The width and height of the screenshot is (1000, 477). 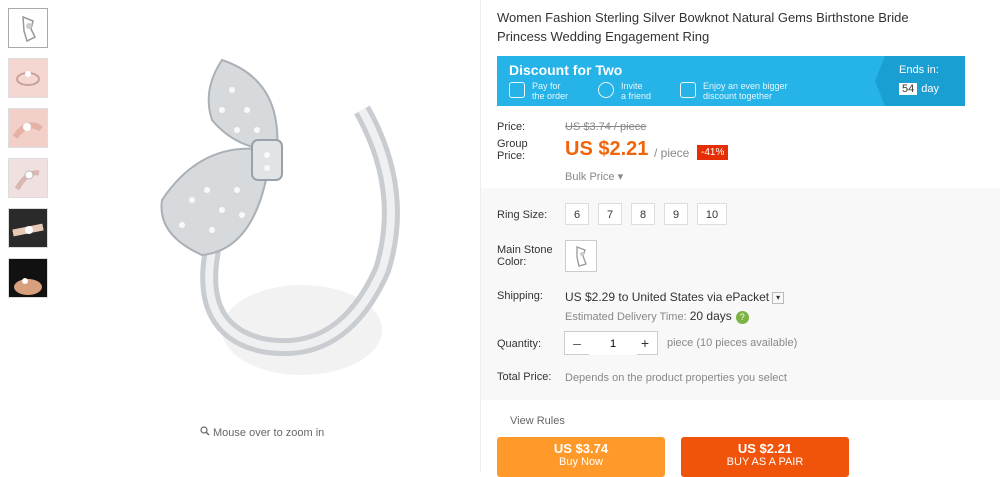 I want to click on shipping-info: US $2.29 to United States via ePacket ▾, so click(x=675, y=297).